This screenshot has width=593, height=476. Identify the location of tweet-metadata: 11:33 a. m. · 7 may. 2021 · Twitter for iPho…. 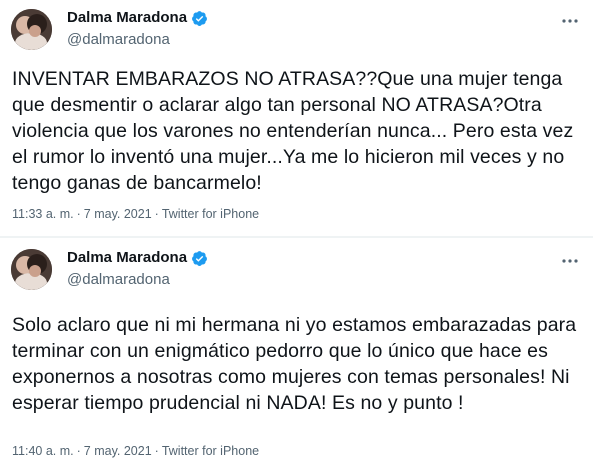
(135, 214).